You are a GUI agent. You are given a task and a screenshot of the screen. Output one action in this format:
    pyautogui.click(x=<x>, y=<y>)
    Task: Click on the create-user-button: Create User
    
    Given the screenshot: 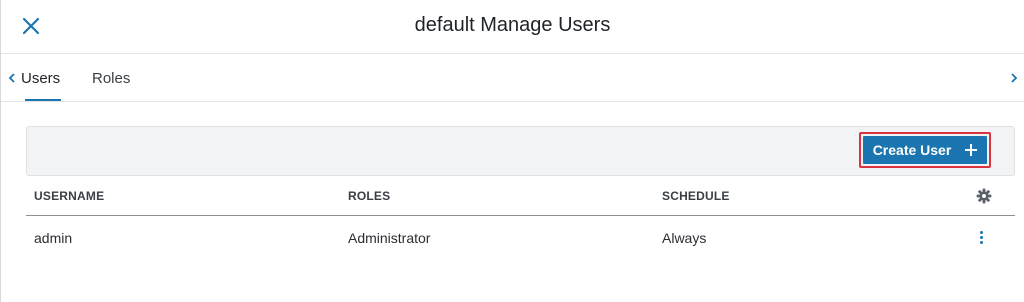 What is the action you would take?
    pyautogui.click(x=925, y=150)
    